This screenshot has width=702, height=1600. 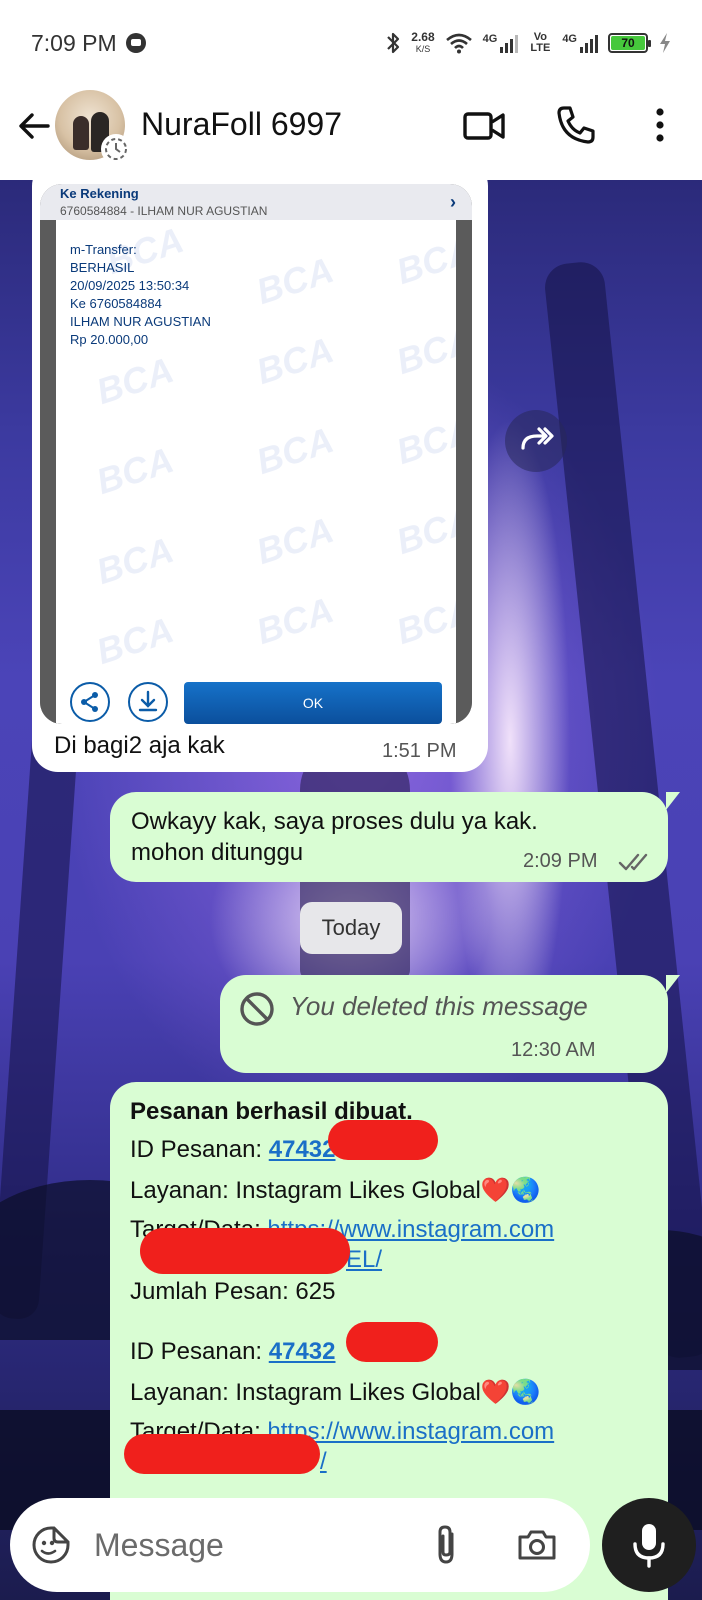 I want to click on screen-record-icon, so click(x=136, y=43).